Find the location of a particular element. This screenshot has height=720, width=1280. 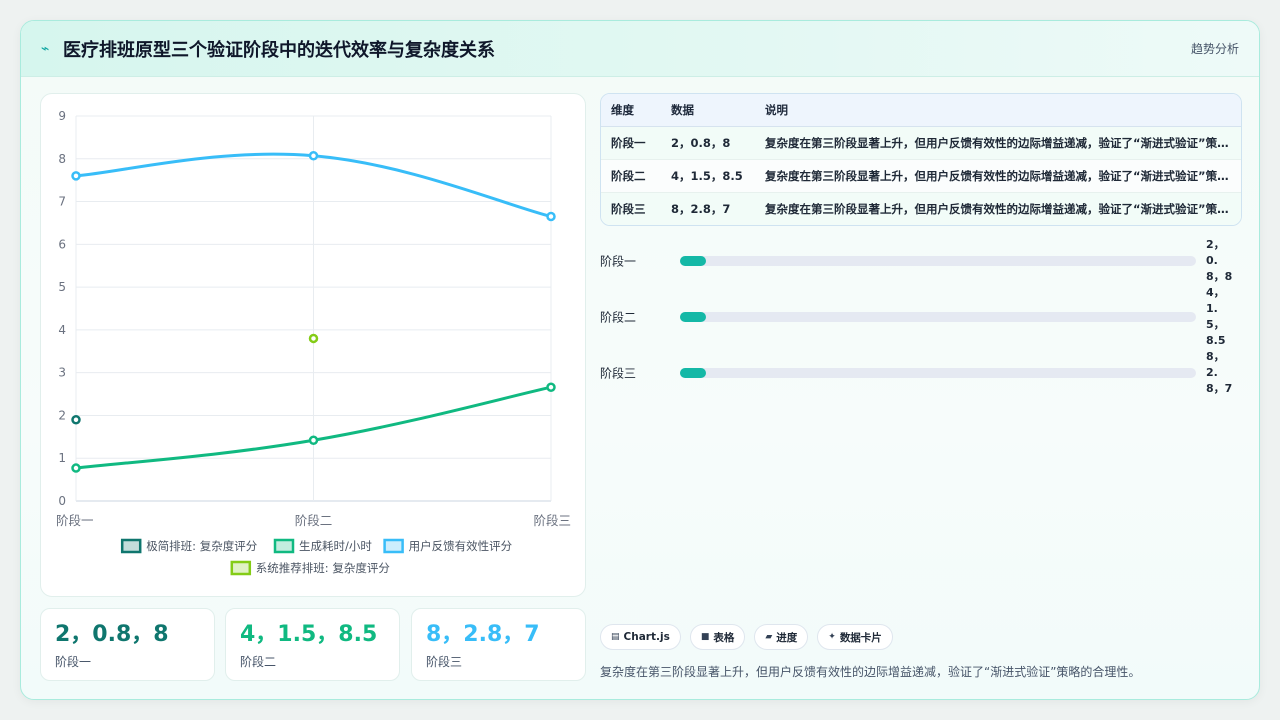

kpi-card-stage-2: 4，1.5，8.5 阶段二 is located at coordinates (312, 644).